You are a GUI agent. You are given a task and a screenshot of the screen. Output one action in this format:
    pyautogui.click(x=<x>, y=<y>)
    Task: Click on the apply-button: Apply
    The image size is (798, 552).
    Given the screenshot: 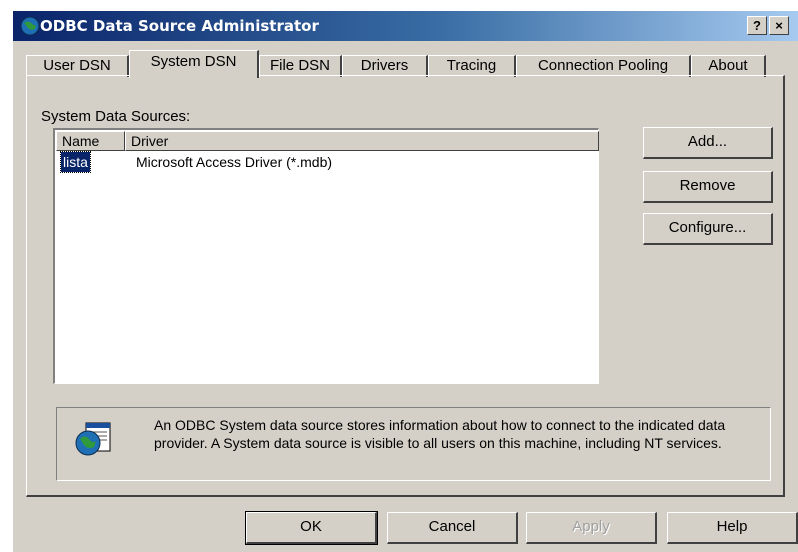 What is the action you would take?
    pyautogui.click(x=591, y=528)
    